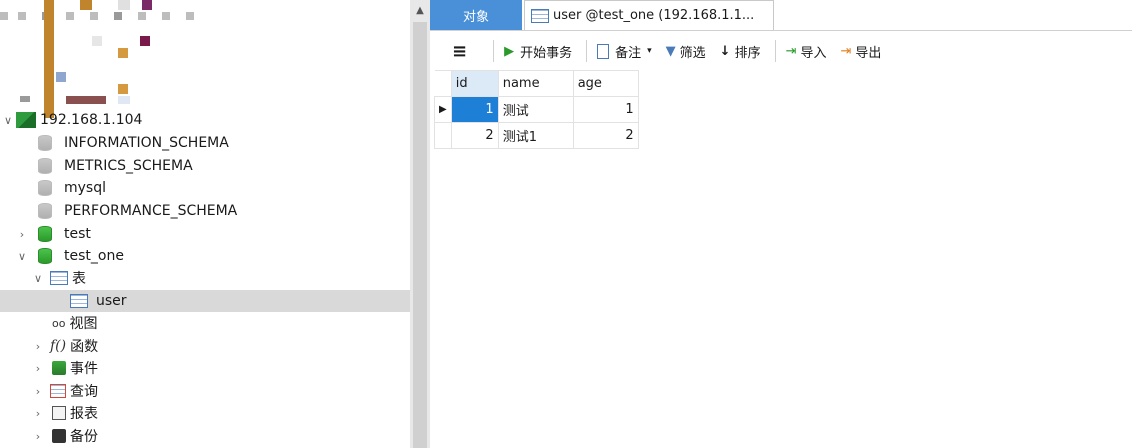  I want to click on begin-transaction-button: ▶ 开始事务, so click(538, 51).